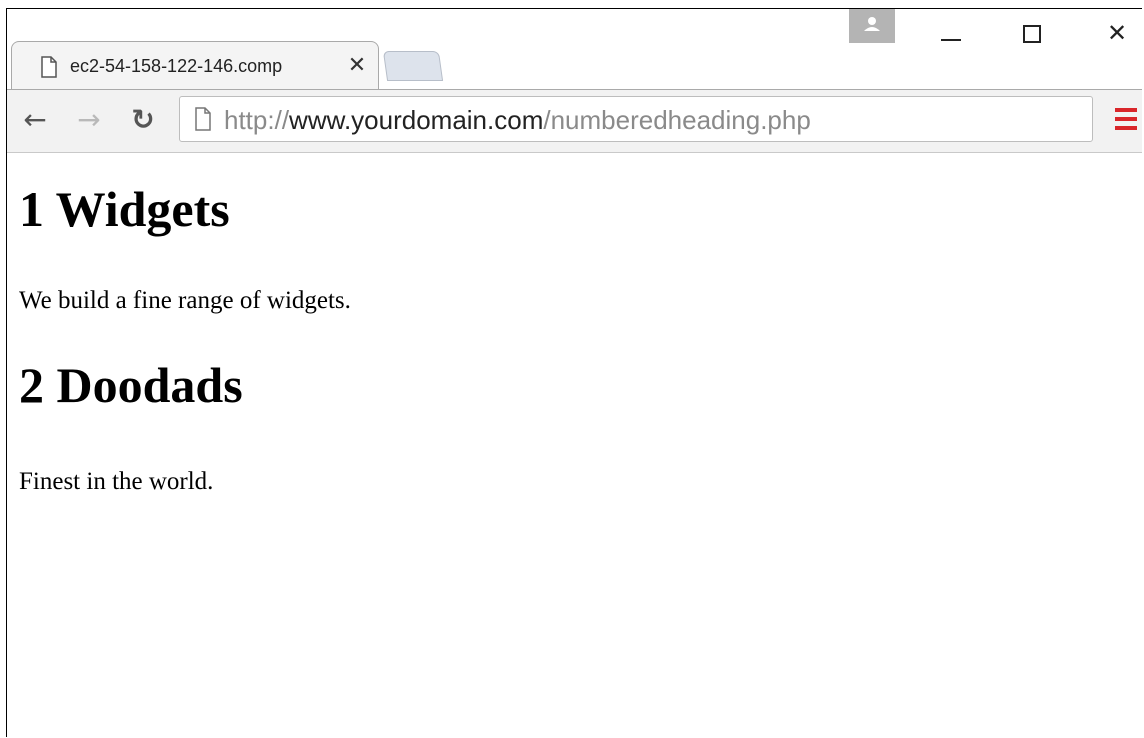  I want to click on minimize-icon, so click(951, 40).